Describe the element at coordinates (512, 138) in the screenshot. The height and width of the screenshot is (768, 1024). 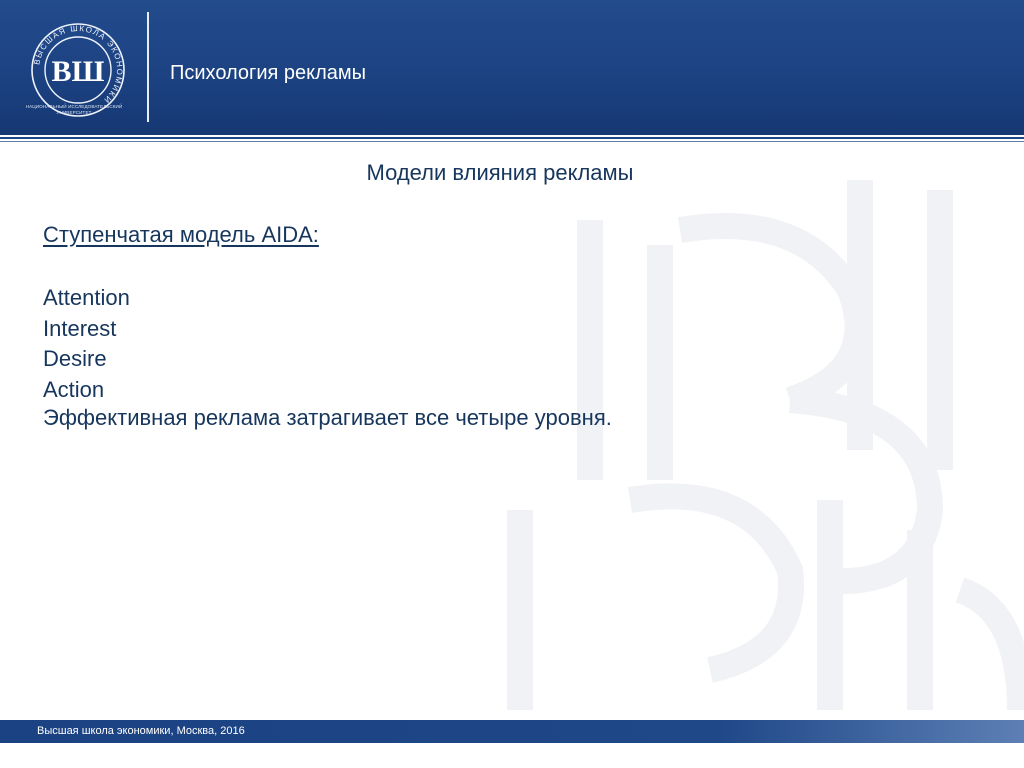
I see `header-accent-line` at that location.